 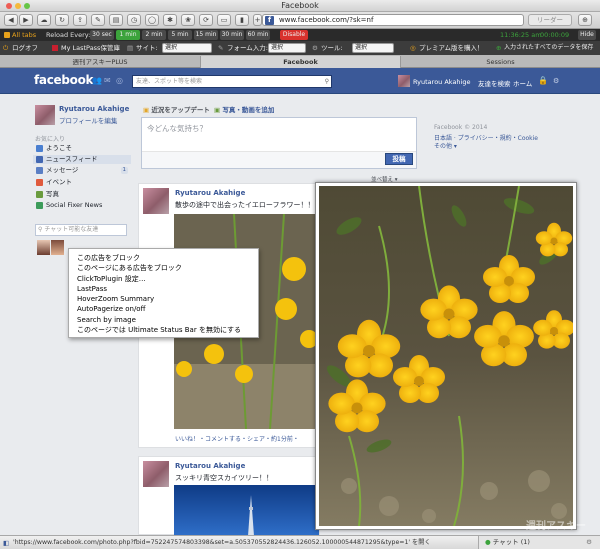 I want to click on form-fill-select: 選択, so click(x=287, y=48).